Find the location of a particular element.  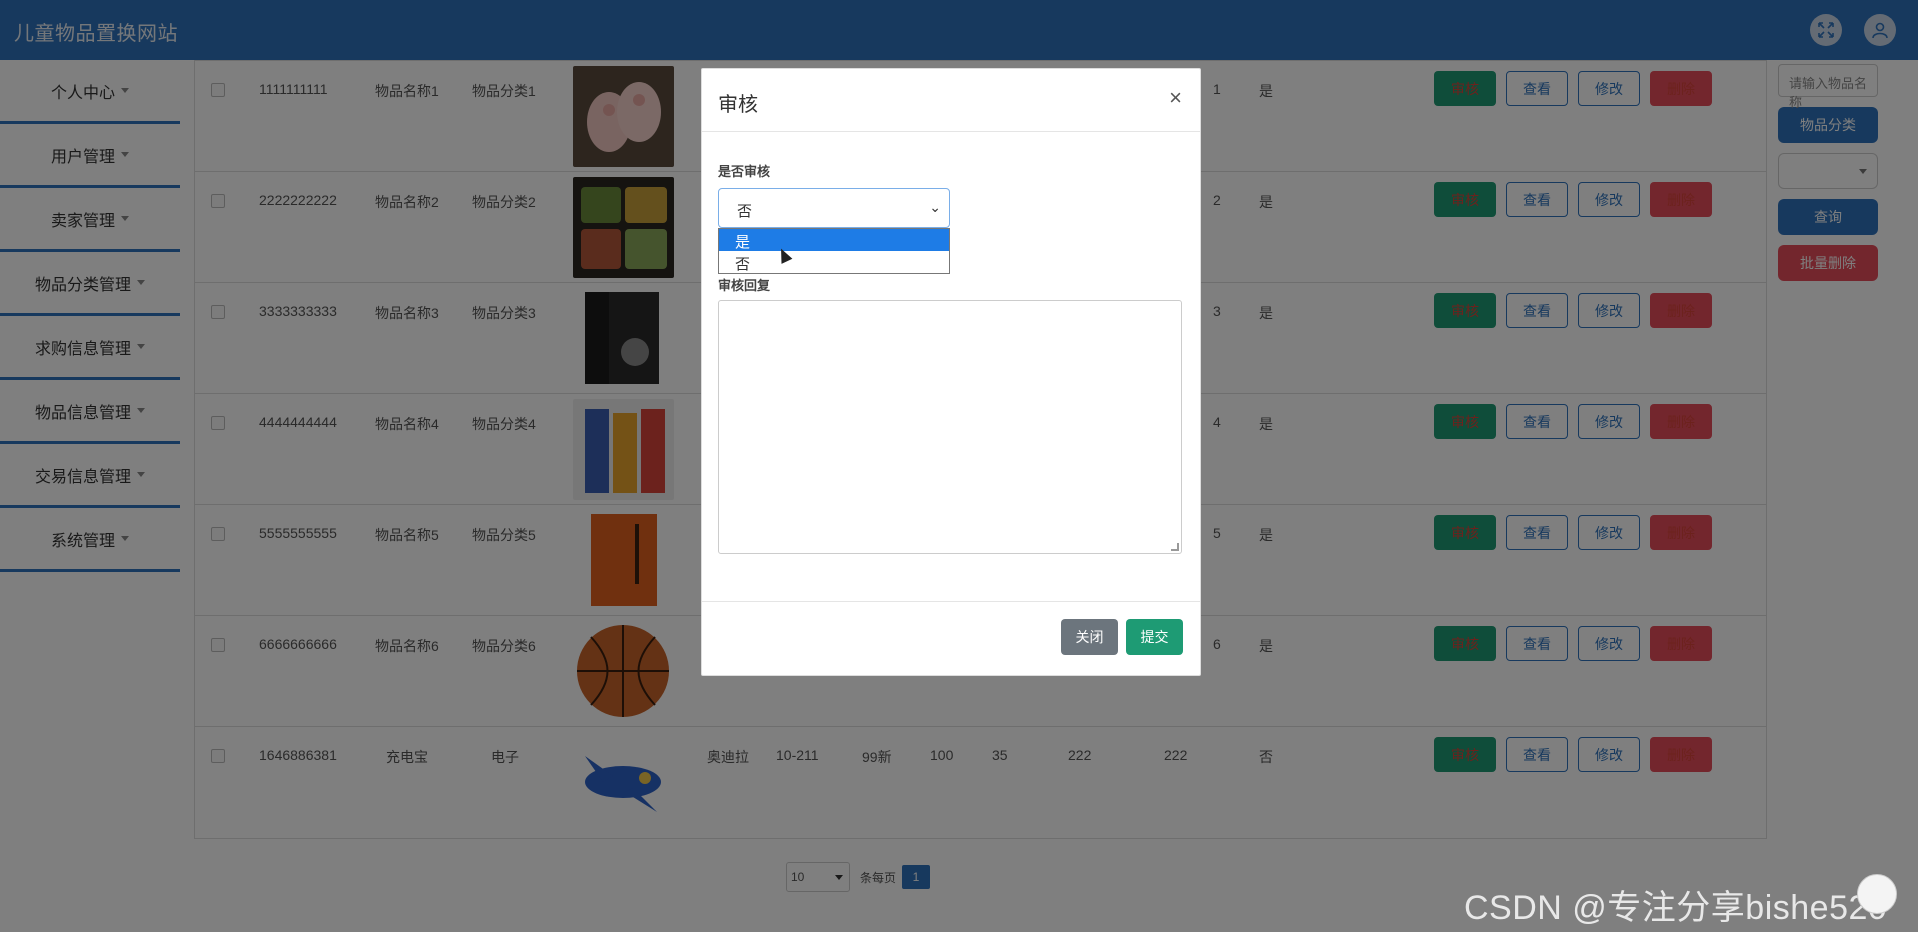

audit-status-options: 是 否 is located at coordinates (834, 251).